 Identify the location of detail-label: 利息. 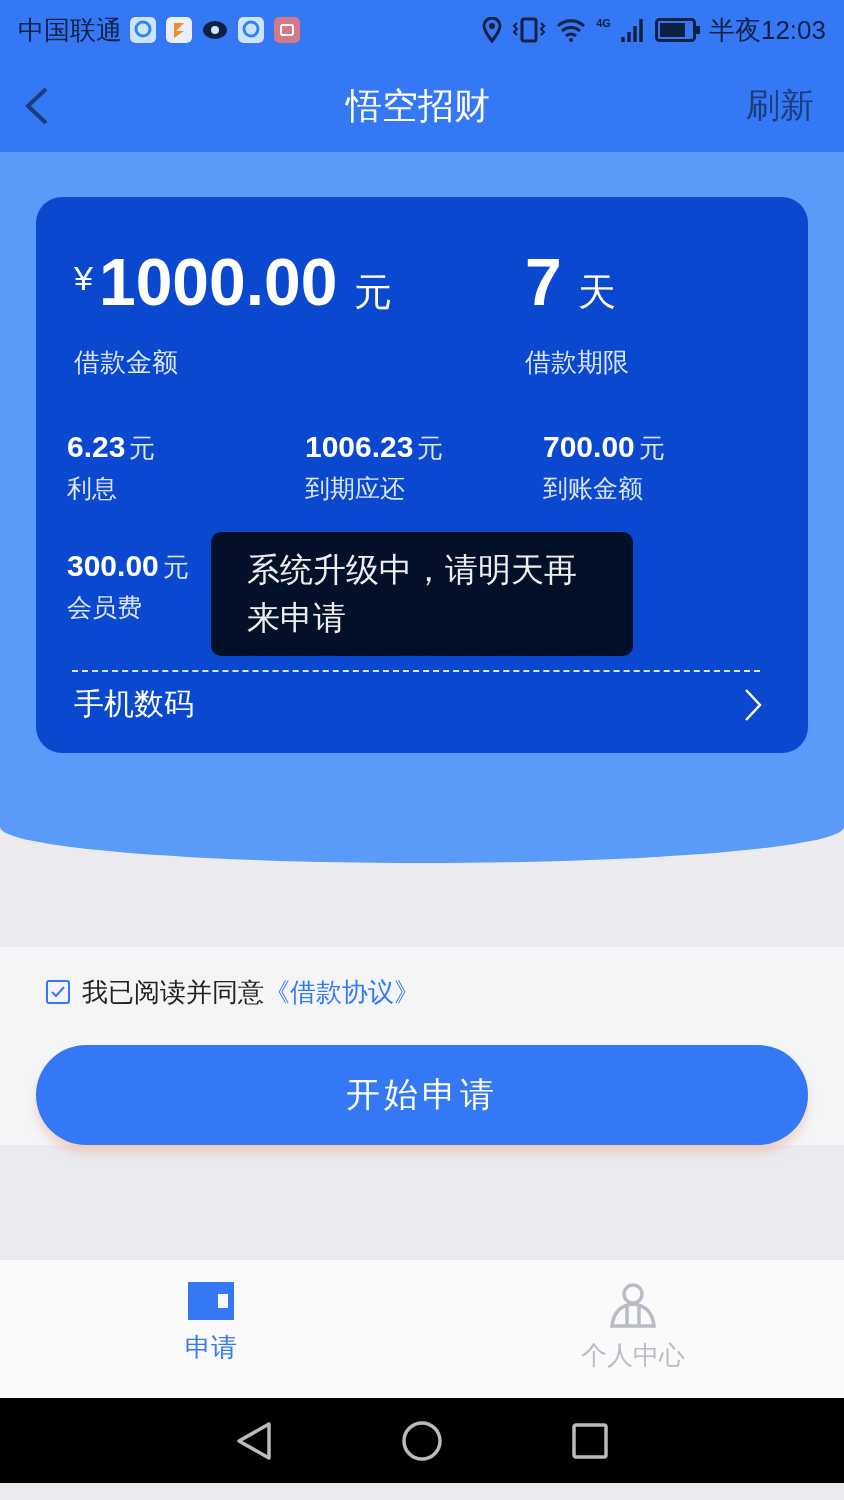
(92, 488).